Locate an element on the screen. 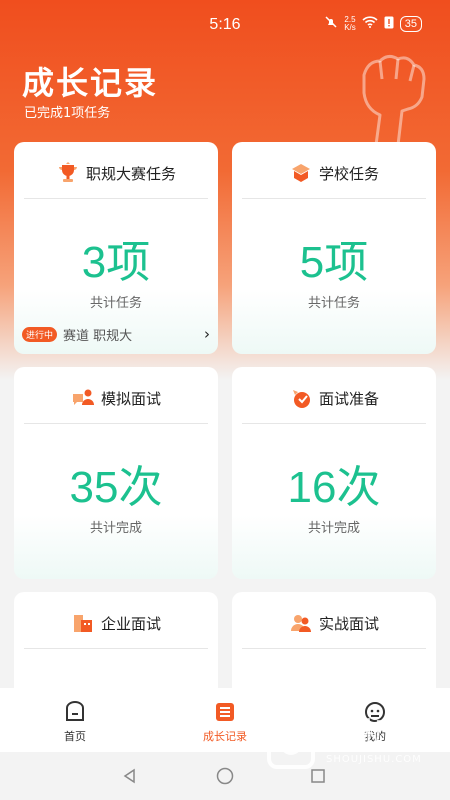  chevron-right-icon: › is located at coordinates (207, 334).